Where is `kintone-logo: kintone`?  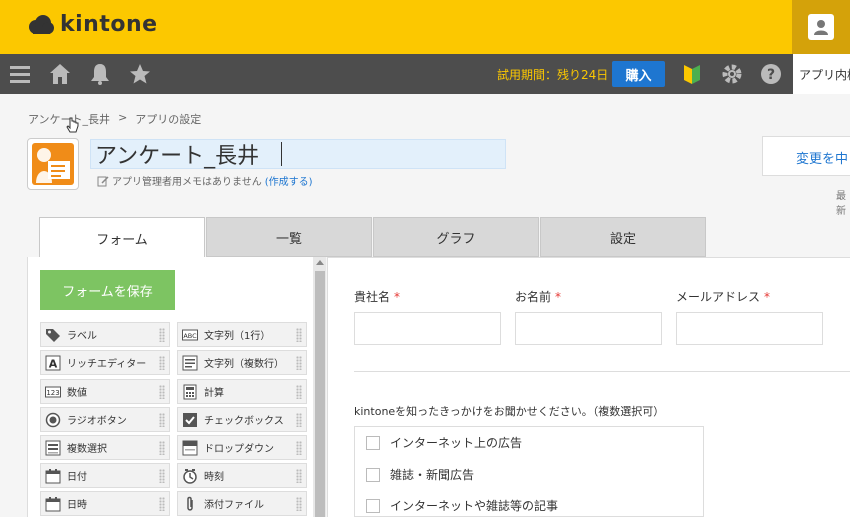
kintone-logo: kintone is located at coordinates (93, 24).